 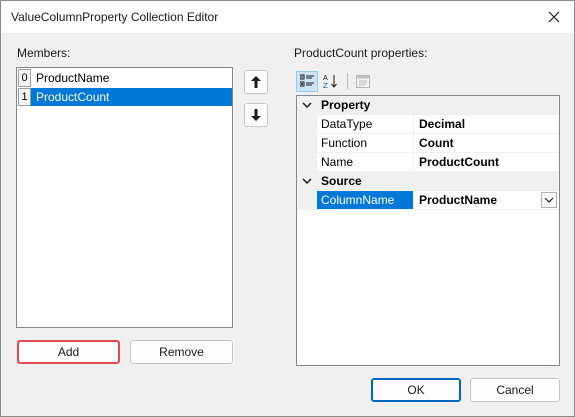 What do you see at coordinates (73, 78) in the screenshot?
I see `list-item-name: ProductName` at bounding box center [73, 78].